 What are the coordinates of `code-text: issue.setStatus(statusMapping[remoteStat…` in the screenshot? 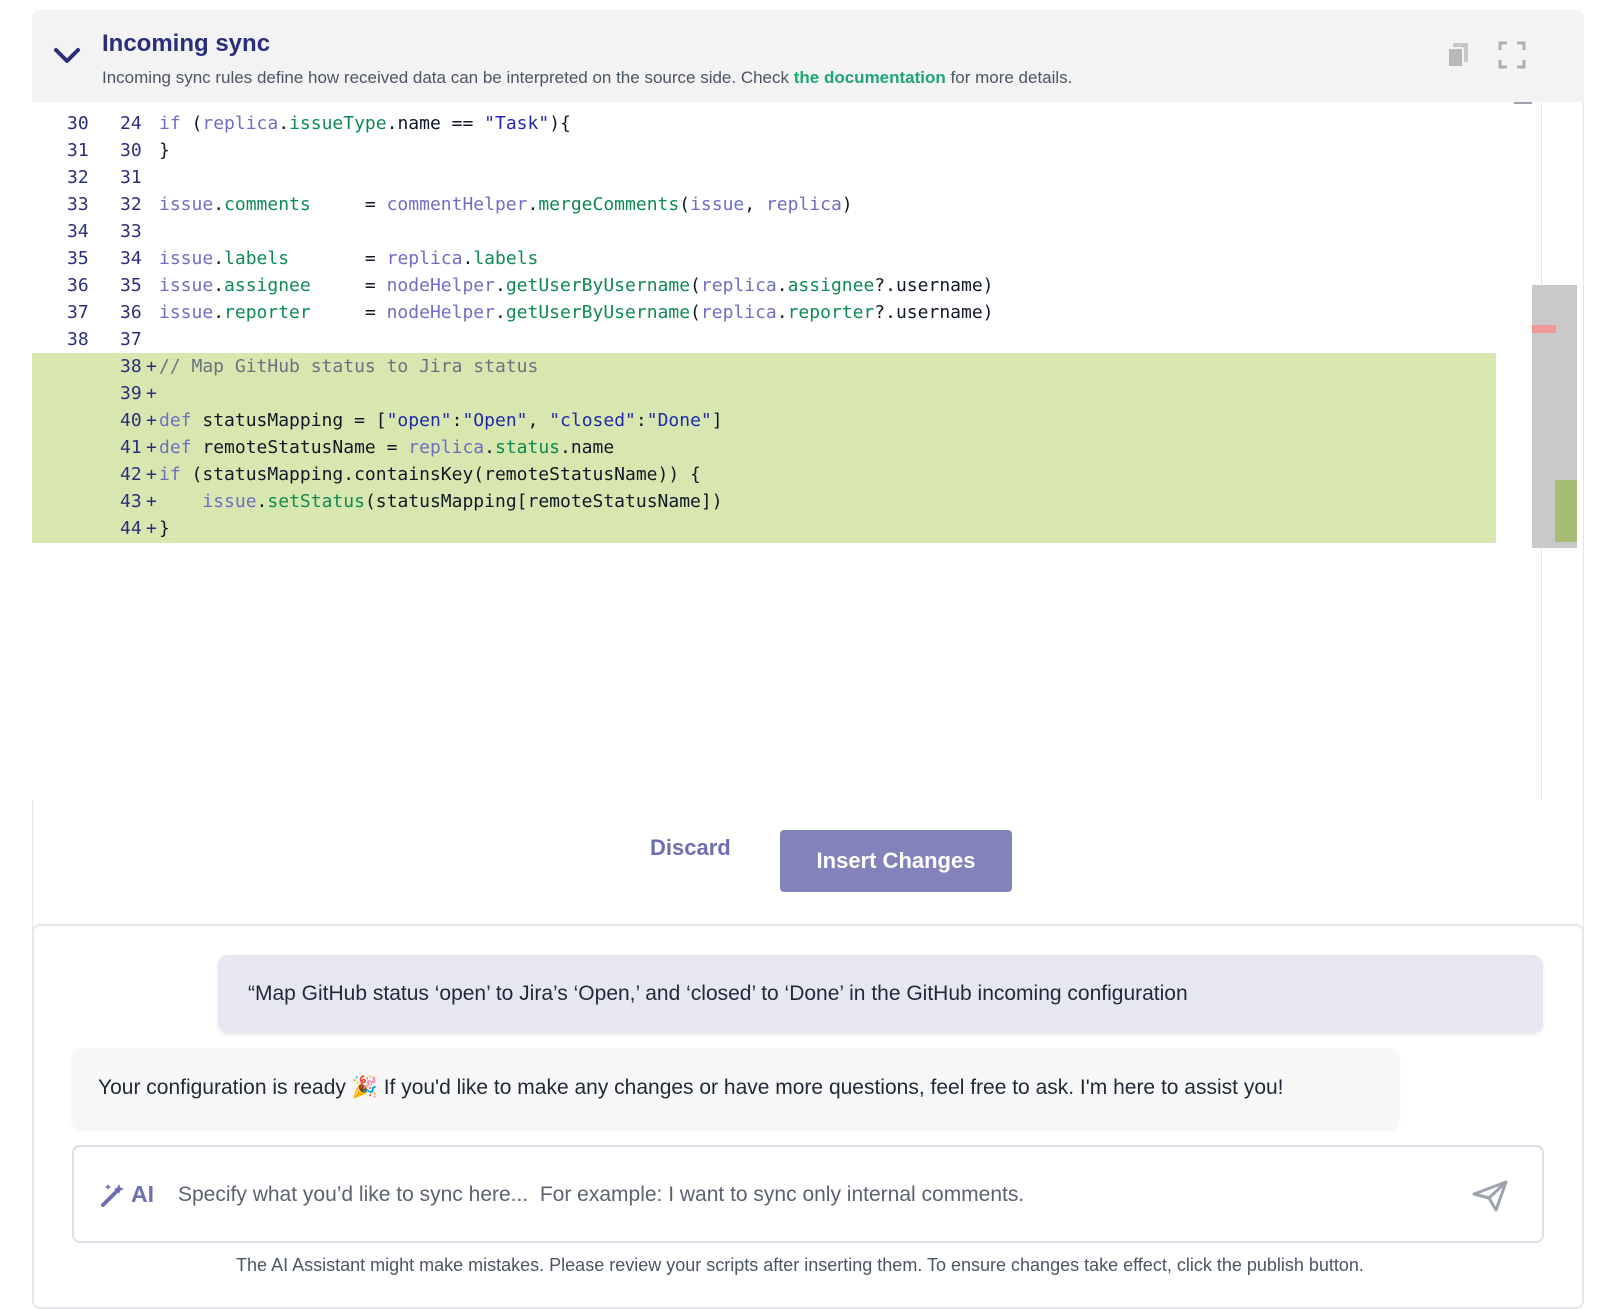 It's located at (462, 501).